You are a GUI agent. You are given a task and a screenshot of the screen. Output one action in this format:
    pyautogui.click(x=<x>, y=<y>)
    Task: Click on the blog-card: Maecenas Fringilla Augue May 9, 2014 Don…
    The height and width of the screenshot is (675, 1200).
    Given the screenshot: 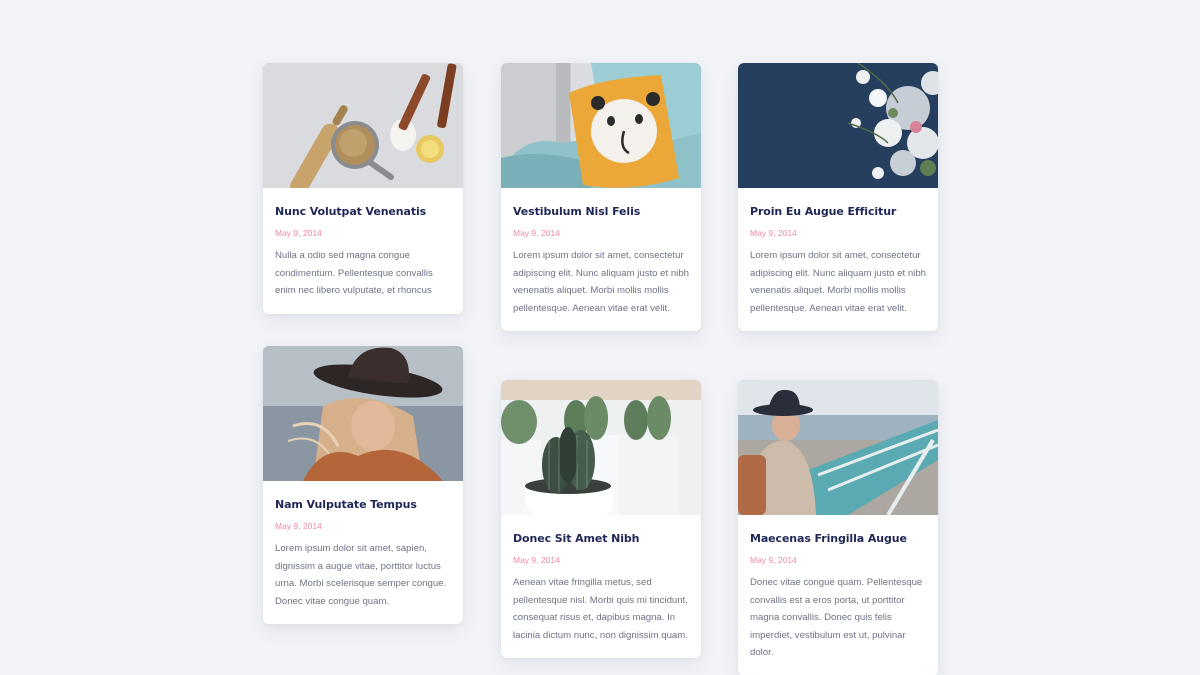 What is the action you would take?
    pyautogui.click(x=838, y=527)
    